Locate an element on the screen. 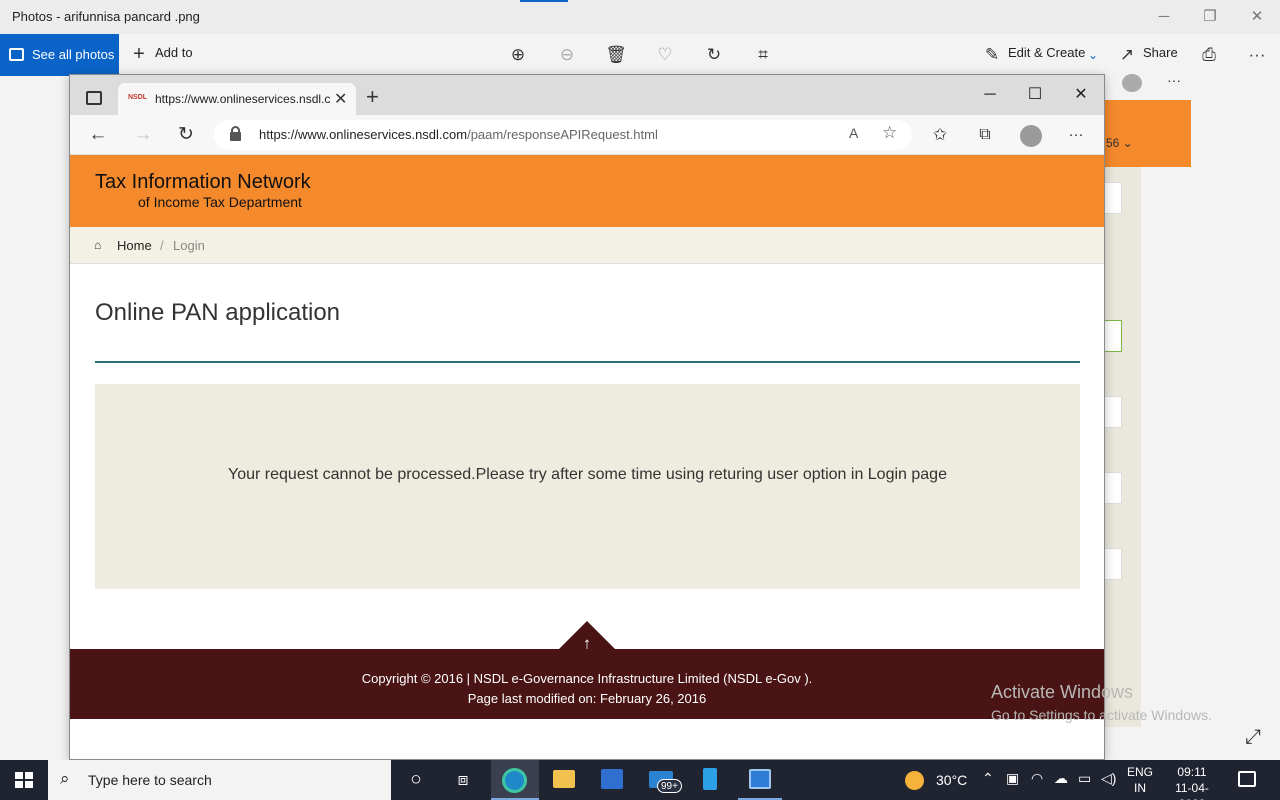 The height and width of the screenshot is (800, 1280). title-accent is located at coordinates (544, 1).